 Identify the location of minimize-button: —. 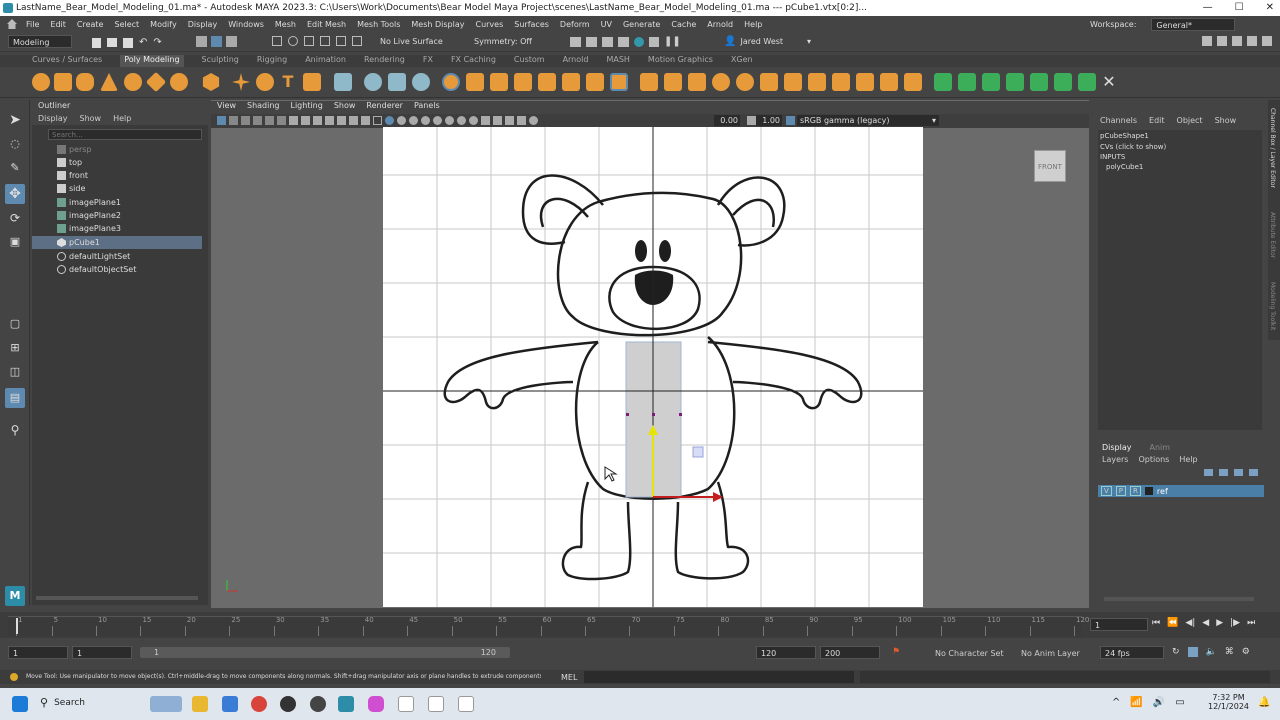
(1208, 8).